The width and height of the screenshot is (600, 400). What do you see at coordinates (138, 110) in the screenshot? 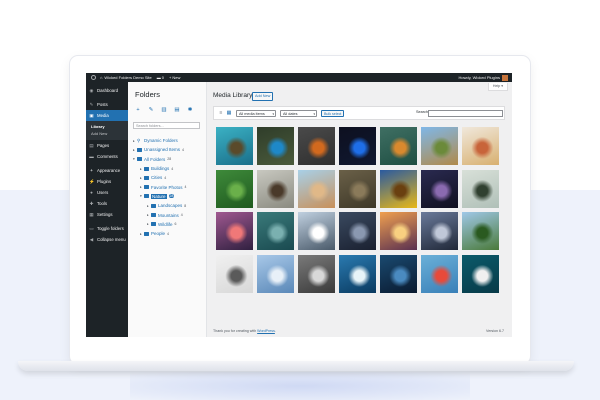
I see `add-folder-icon: +` at bounding box center [138, 110].